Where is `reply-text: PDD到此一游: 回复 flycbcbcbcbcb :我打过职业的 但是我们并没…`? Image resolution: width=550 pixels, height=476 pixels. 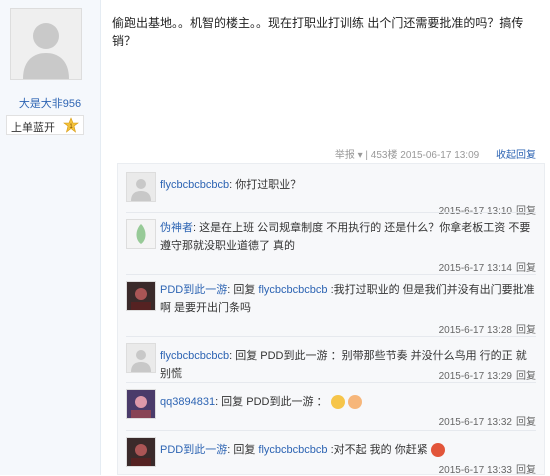
reply-text: PDD到此一游: 回复 flycbcbcbcbcb :我打过职业的 但是我们并没… is located at coordinates (347, 299).